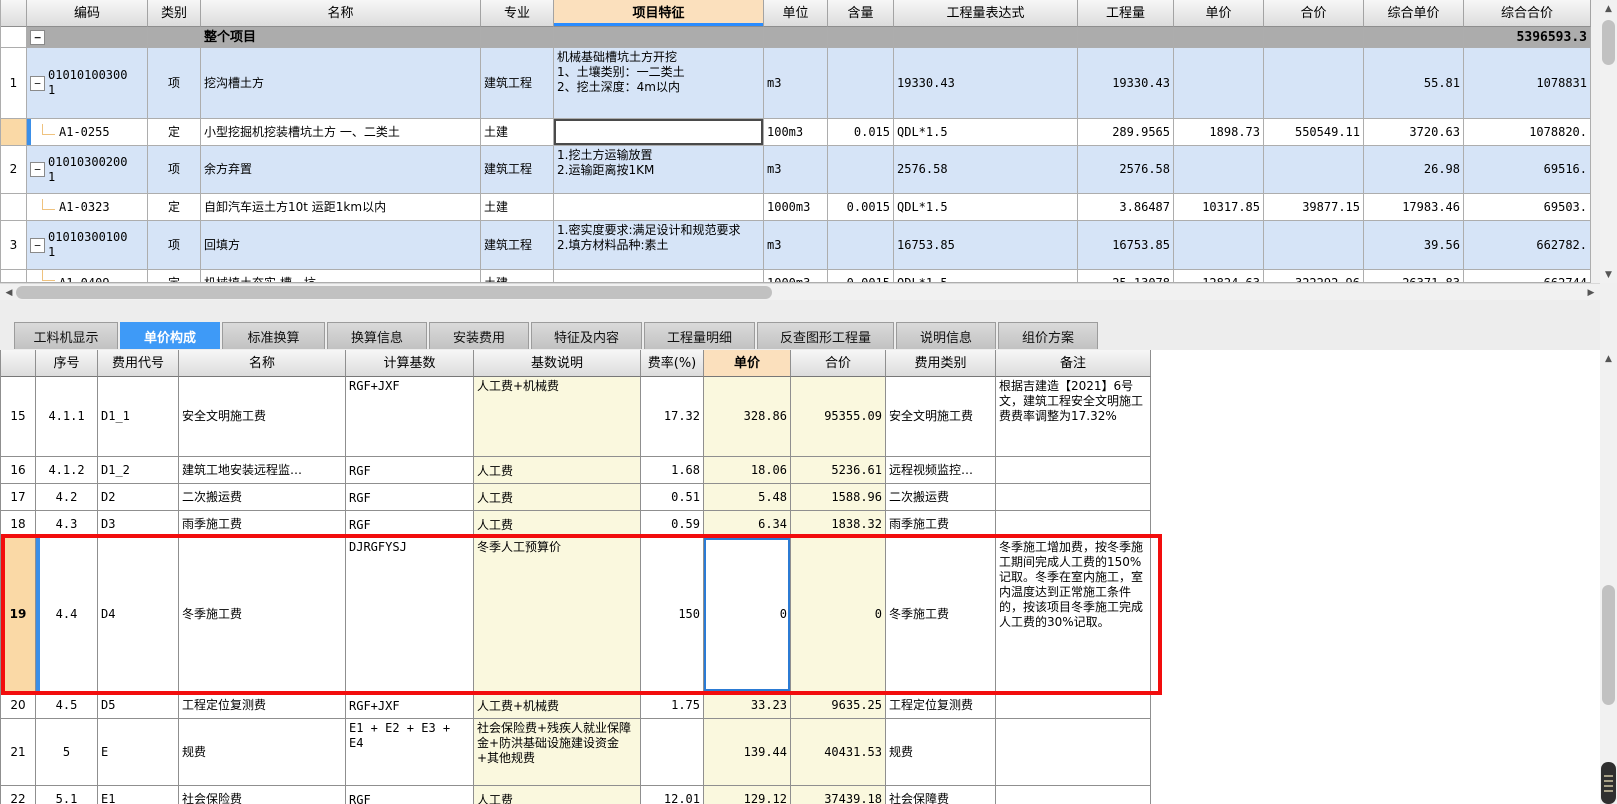  I want to click on cell-comp-unit-price: 3720.63, so click(1414, 132).